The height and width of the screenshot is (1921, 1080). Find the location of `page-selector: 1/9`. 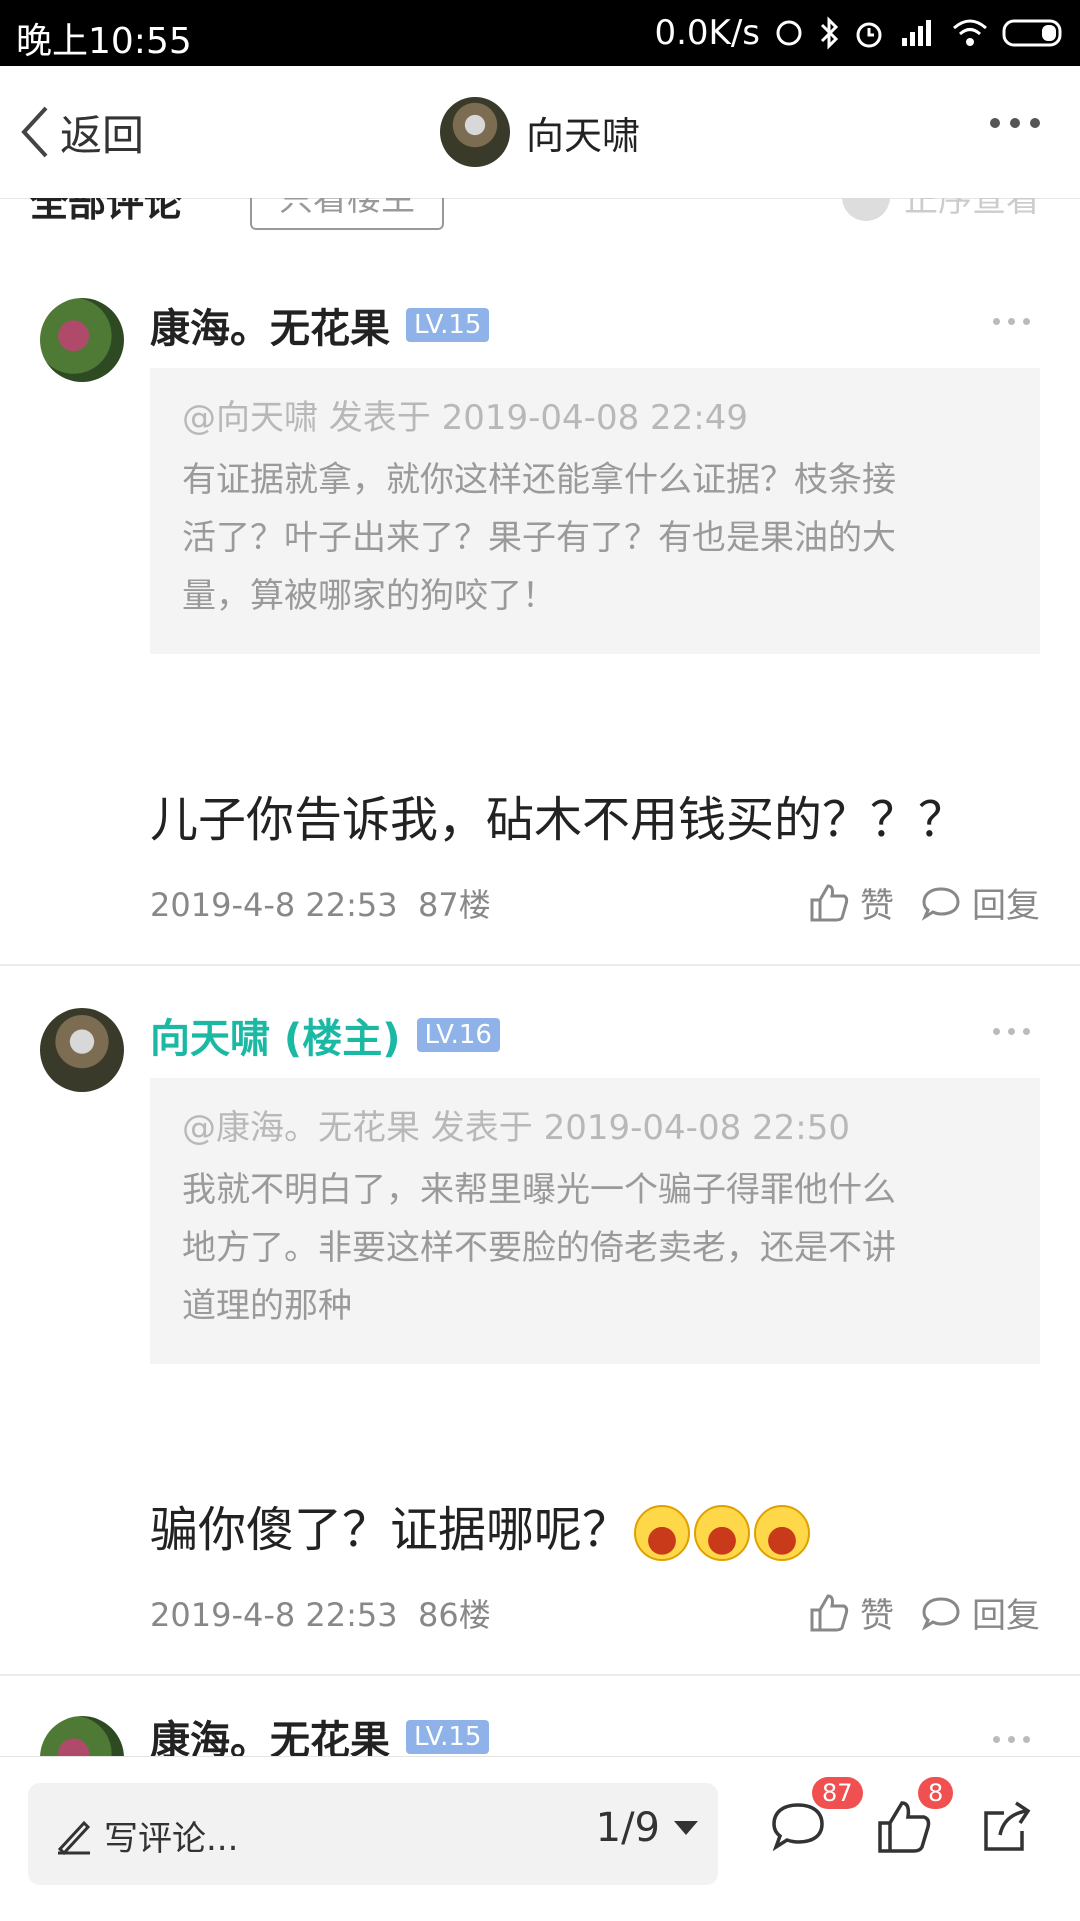

page-selector: 1/9 is located at coordinates (647, 1828).